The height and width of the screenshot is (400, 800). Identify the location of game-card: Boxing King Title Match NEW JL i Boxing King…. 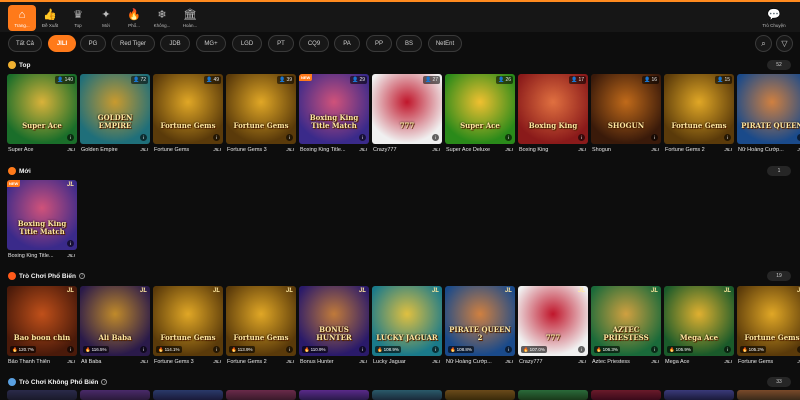
(42, 221).